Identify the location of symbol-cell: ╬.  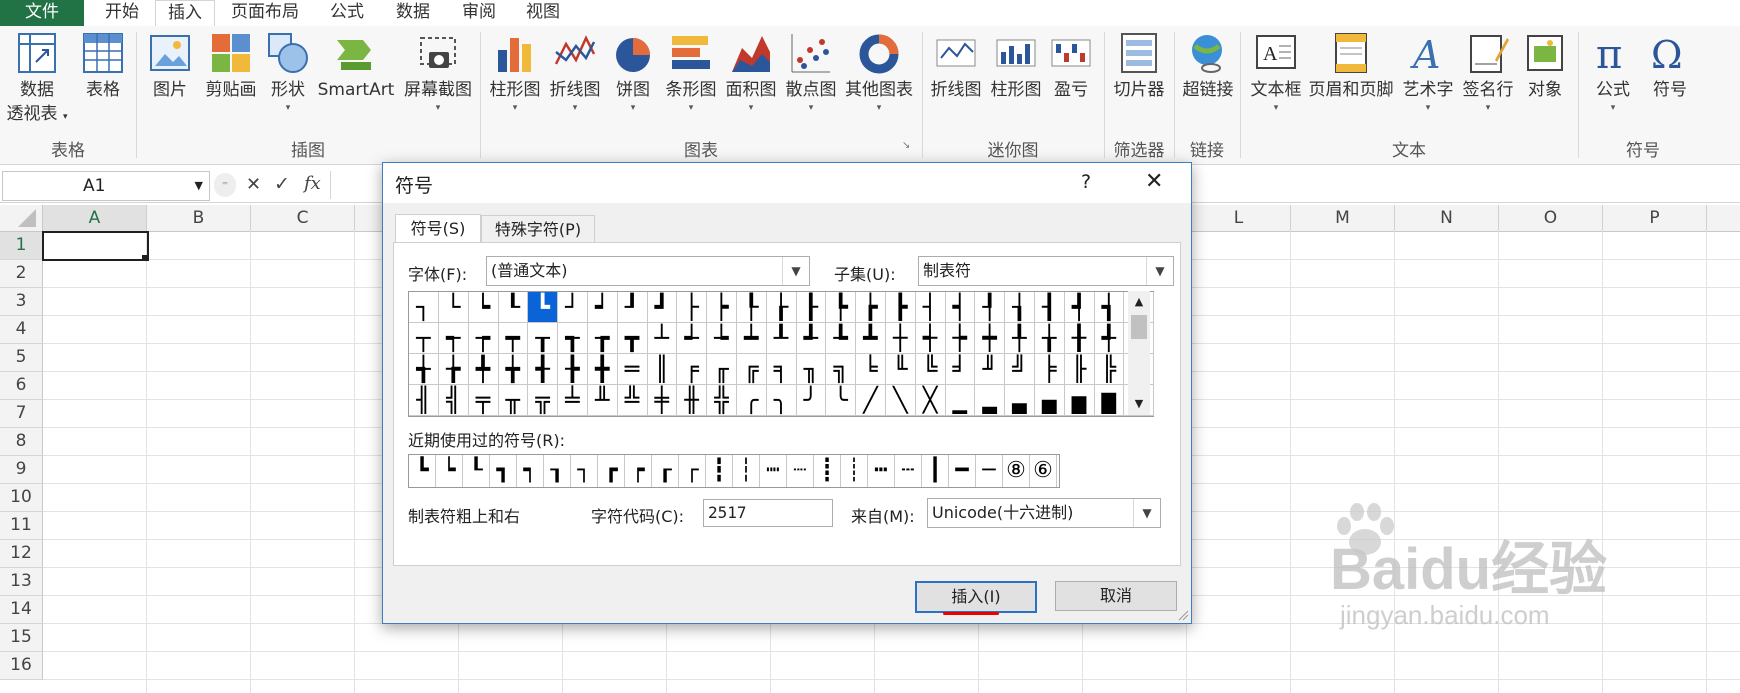
(722, 400).